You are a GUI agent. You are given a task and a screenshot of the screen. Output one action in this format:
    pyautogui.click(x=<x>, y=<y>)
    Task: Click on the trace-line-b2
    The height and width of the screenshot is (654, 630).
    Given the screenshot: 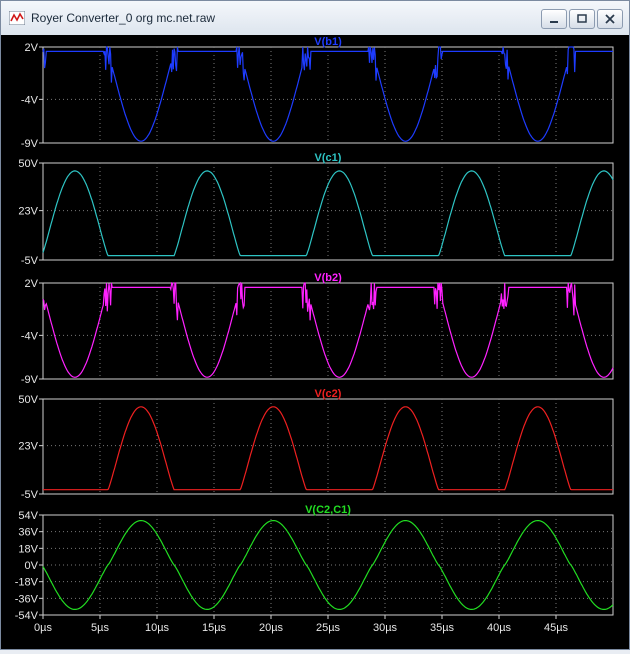 What is the action you would take?
    pyautogui.click(x=328, y=329)
    